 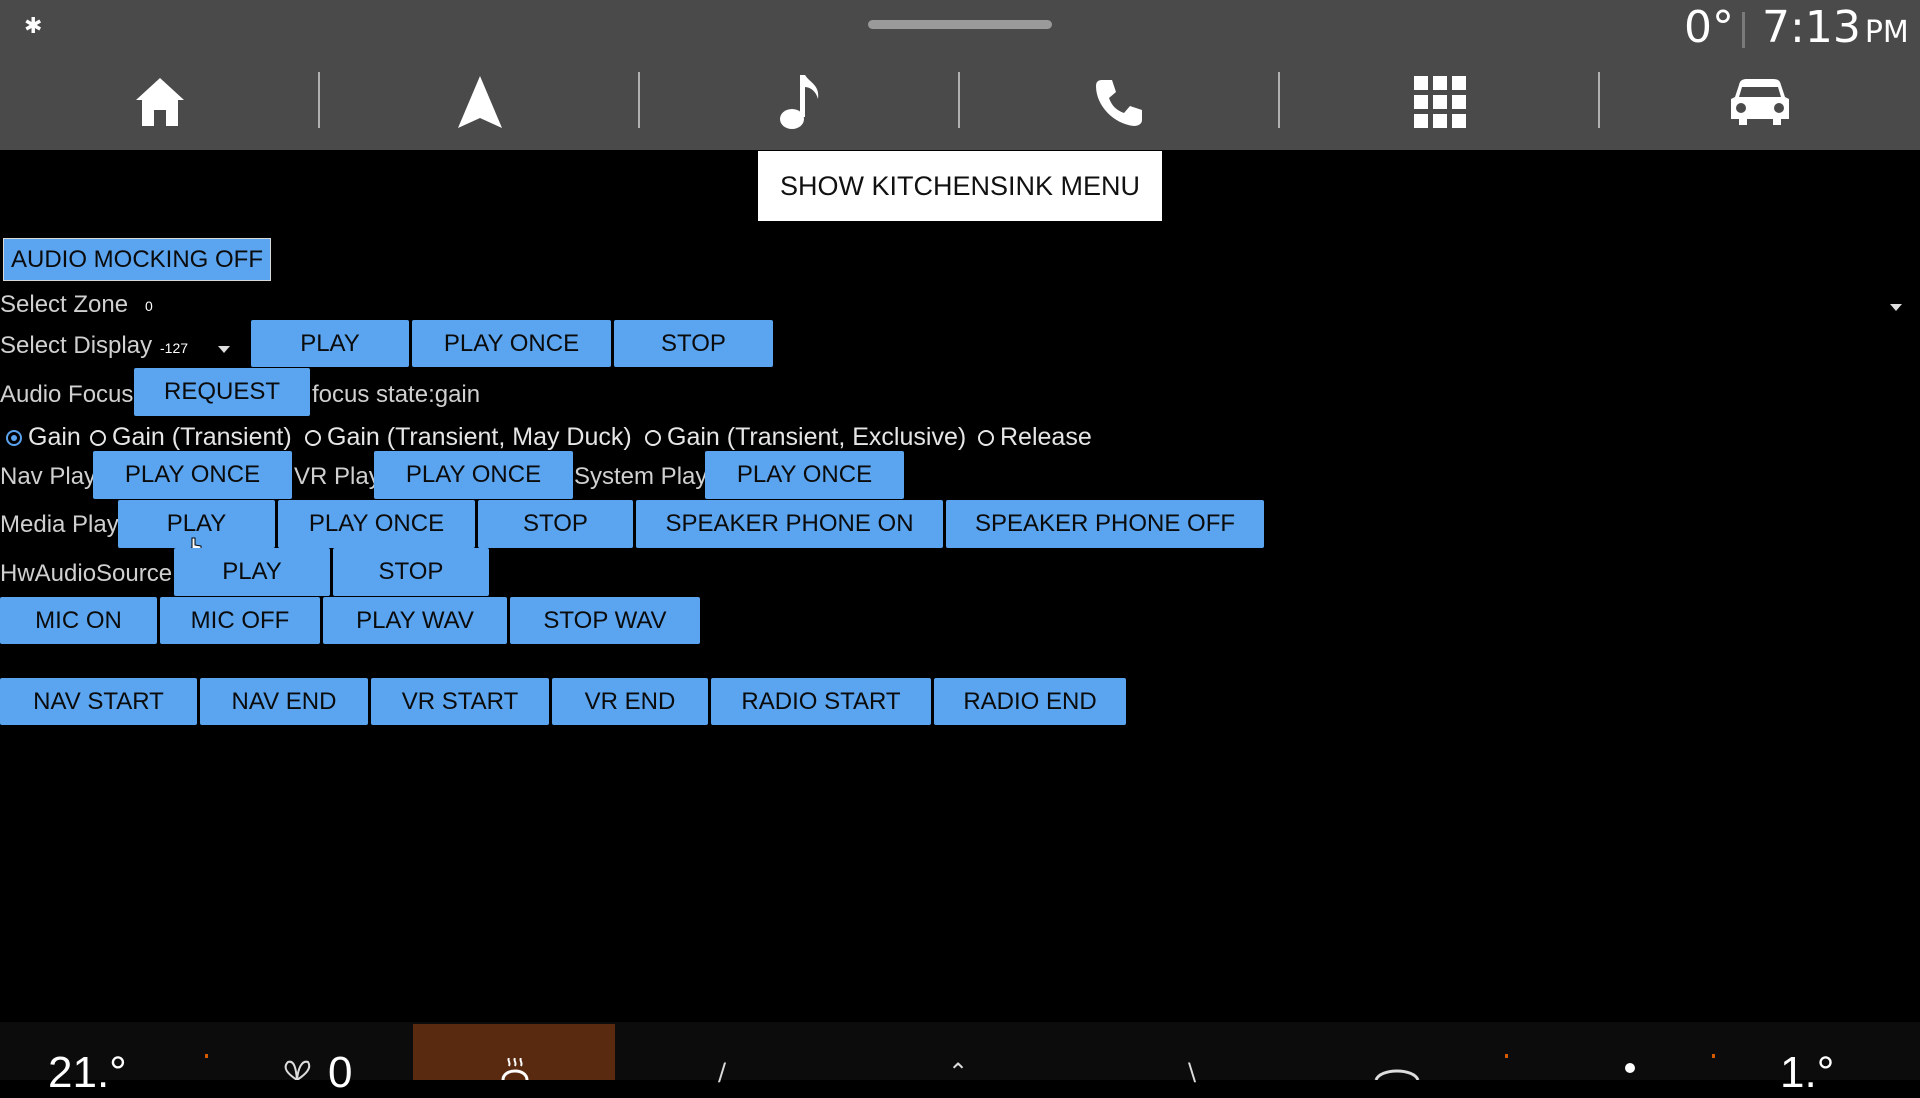 I want to click on radio-gain: Gain, so click(x=43, y=437).